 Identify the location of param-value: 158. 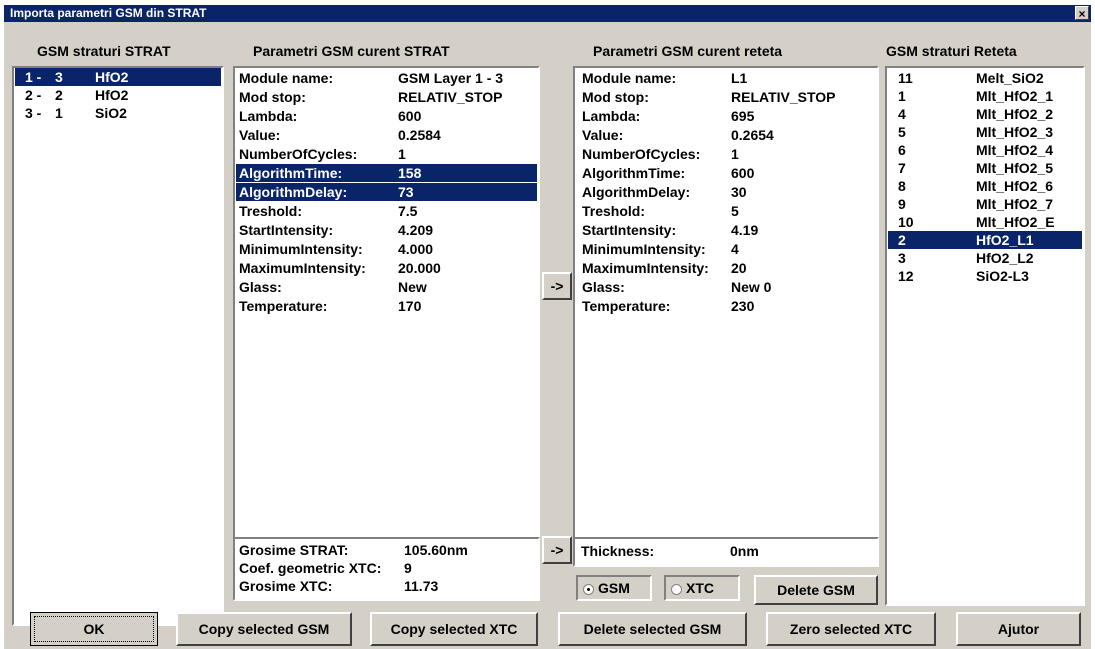
(410, 173).